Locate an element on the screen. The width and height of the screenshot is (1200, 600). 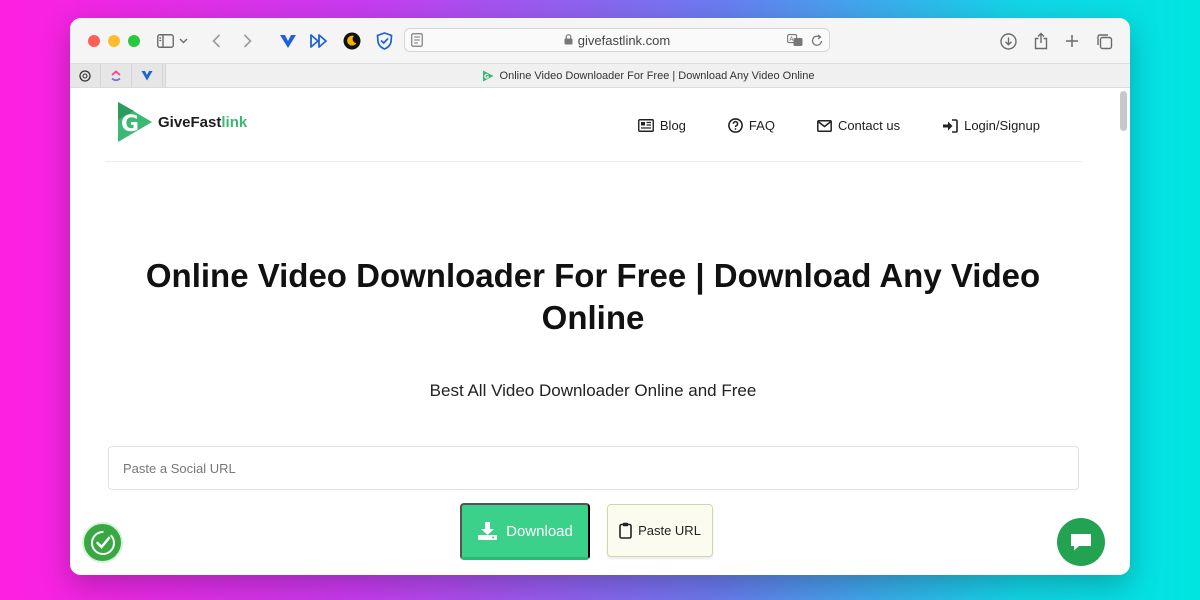
main-nav: Blog FAQ Contact us Login/Signup is located at coordinates (838, 125).